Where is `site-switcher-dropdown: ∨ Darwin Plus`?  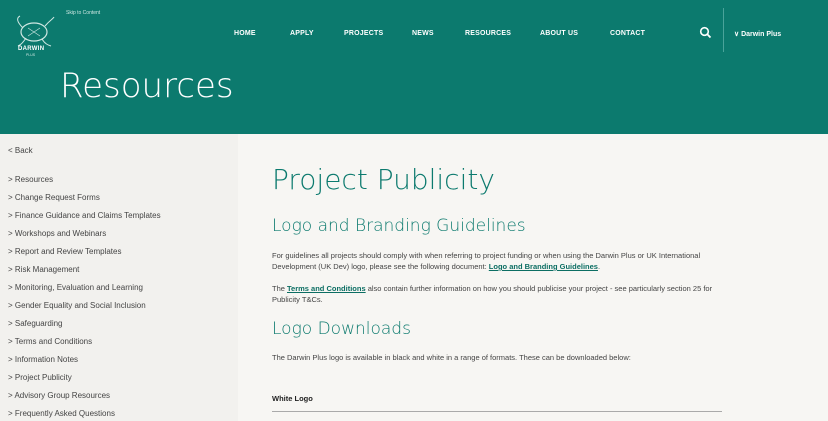 site-switcher-dropdown: ∨ Darwin Plus is located at coordinates (757, 34).